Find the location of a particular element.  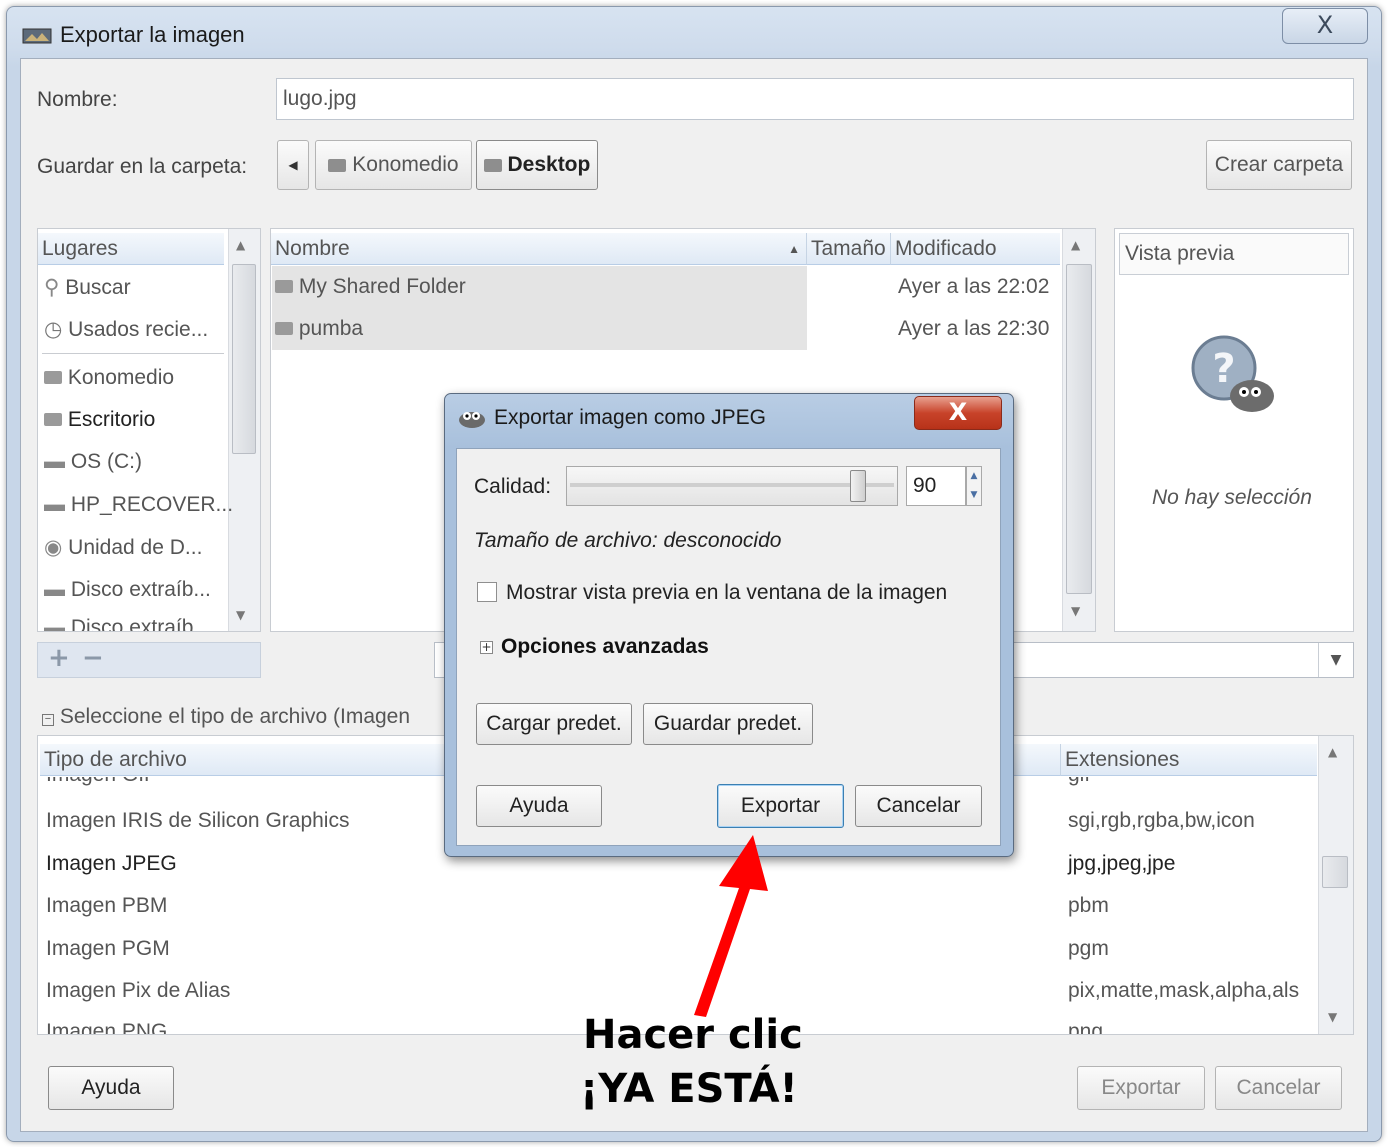

dialog-close-button: X is located at coordinates (958, 413).